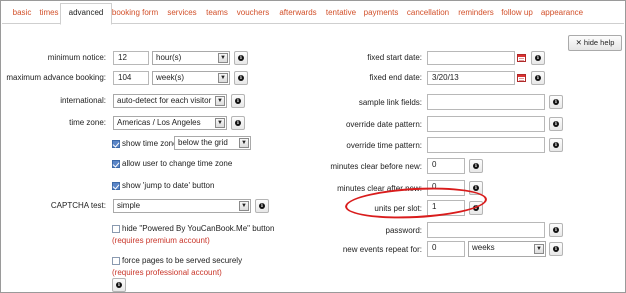 The image size is (626, 293). What do you see at coordinates (486, 230) in the screenshot?
I see `password-input` at bounding box center [486, 230].